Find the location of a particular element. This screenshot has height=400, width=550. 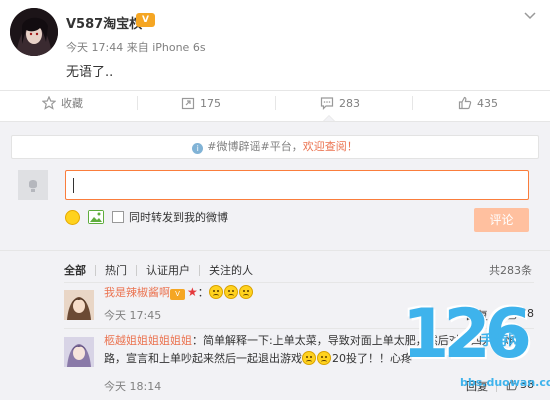

site-watermark: 126 手游网 bbs.duowan.com is located at coordinates (476, 350).